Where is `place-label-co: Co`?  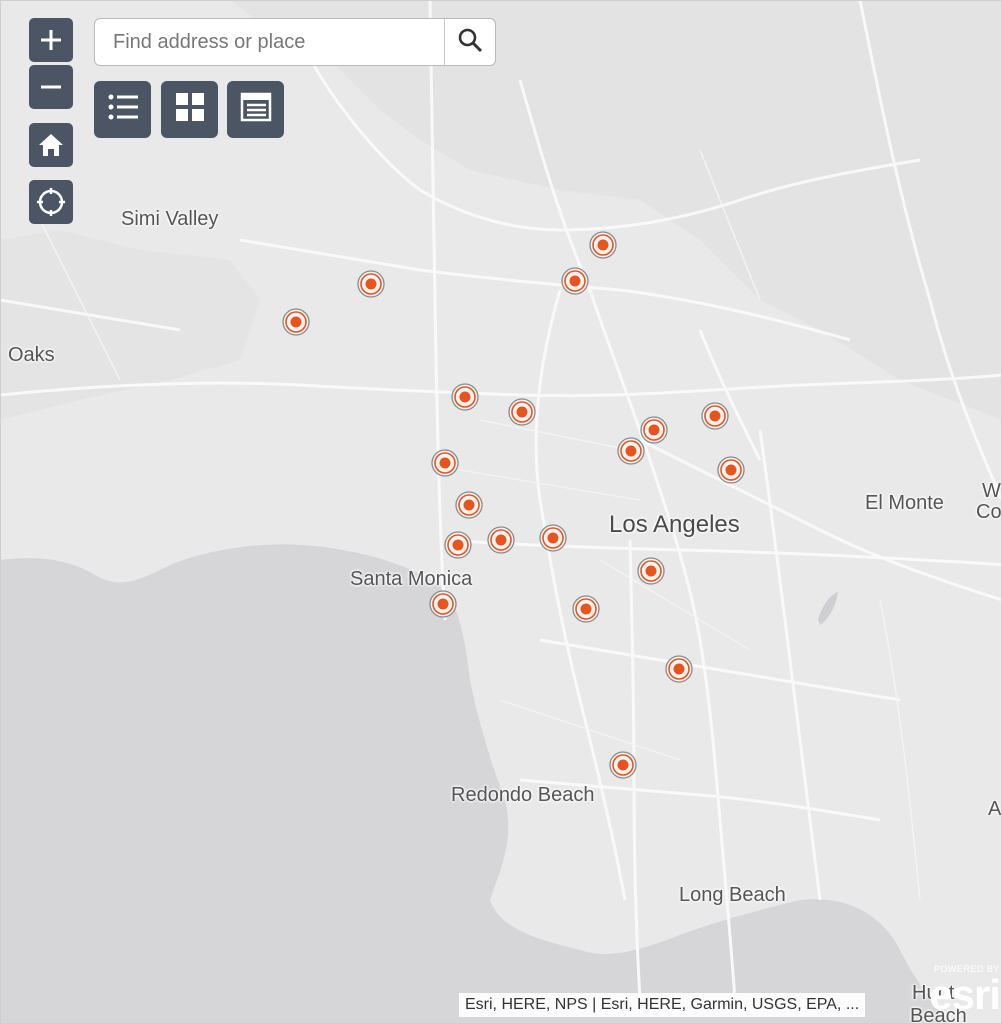 place-label-co: Co is located at coordinates (989, 512).